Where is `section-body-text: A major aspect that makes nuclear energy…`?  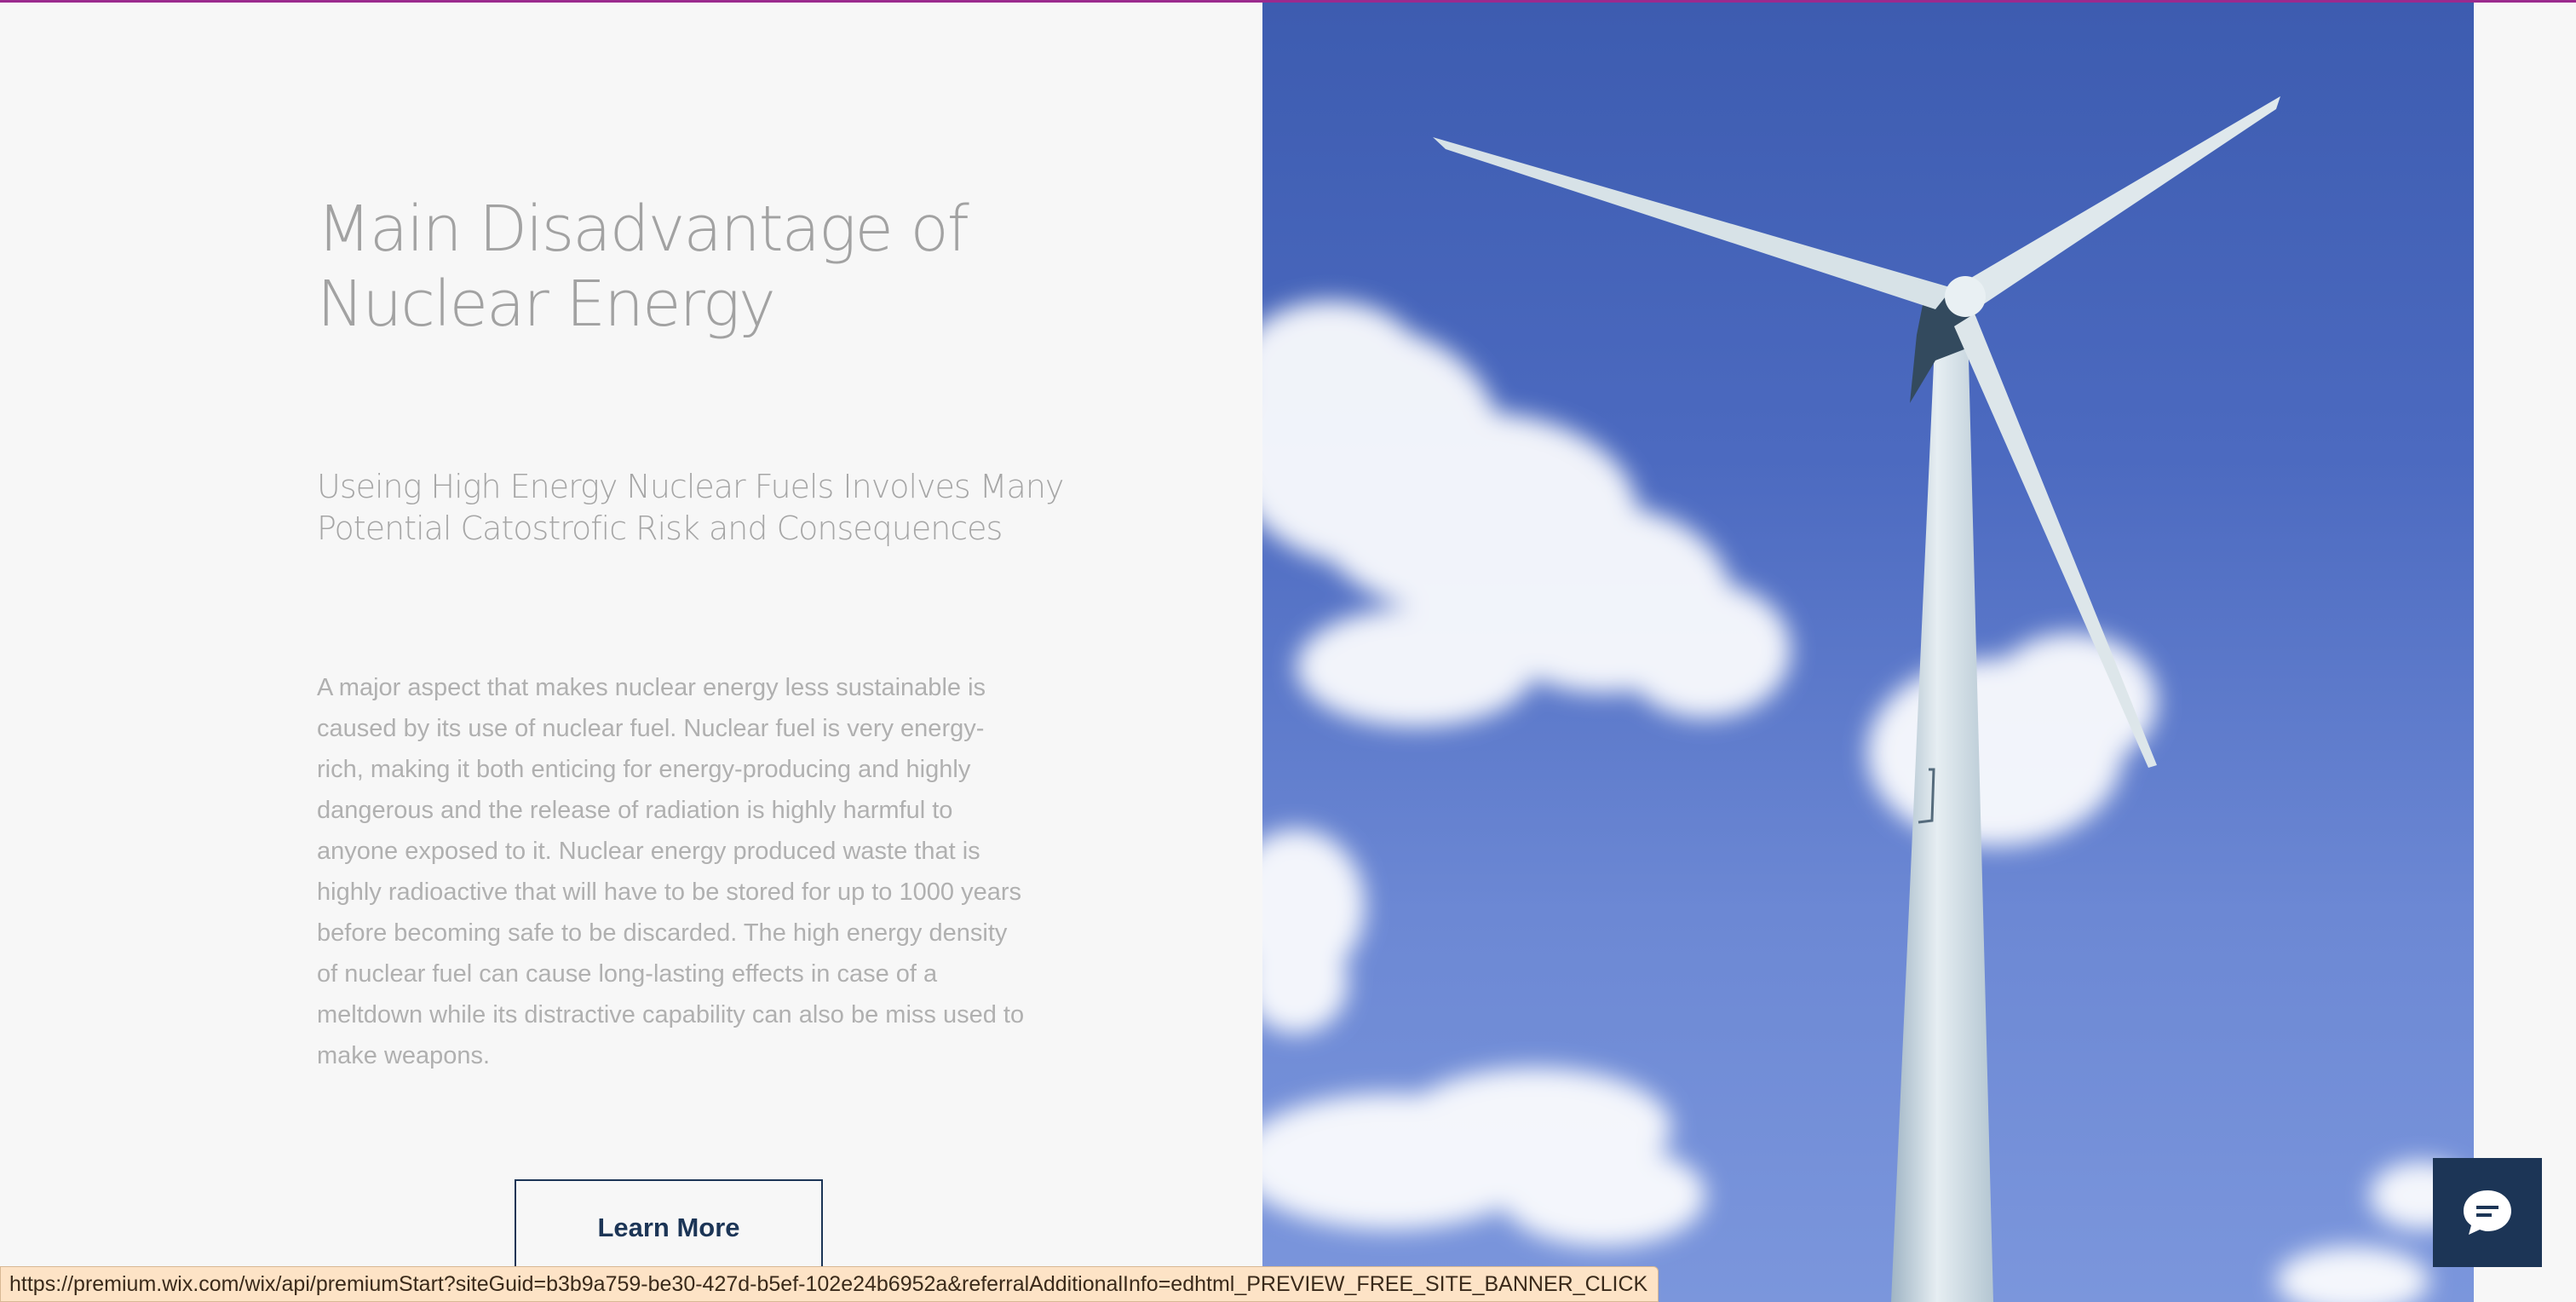
section-body-text: A major aspect that makes nuclear energy… is located at coordinates (671, 872).